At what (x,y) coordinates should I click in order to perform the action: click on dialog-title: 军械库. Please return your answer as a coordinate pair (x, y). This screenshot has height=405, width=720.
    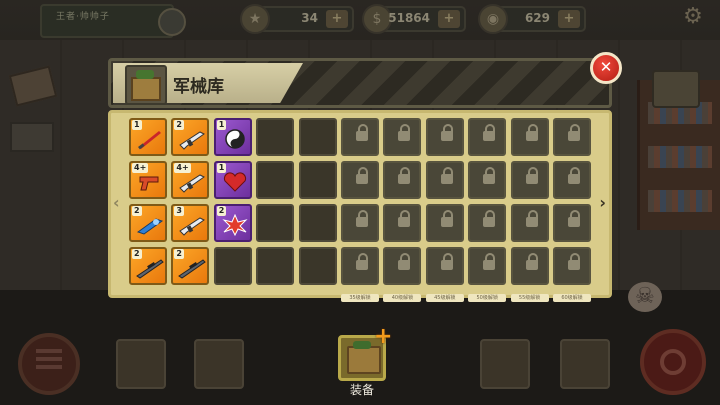
    Looking at the image, I should click on (198, 87).